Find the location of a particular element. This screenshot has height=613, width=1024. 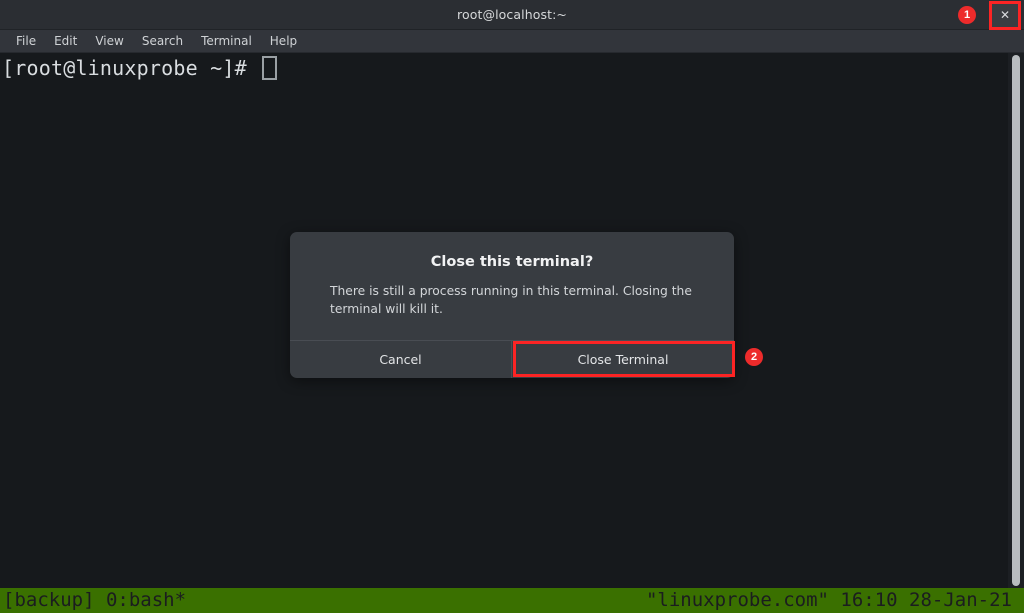

dialog-title: Close this terminal? is located at coordinates (512, 262).